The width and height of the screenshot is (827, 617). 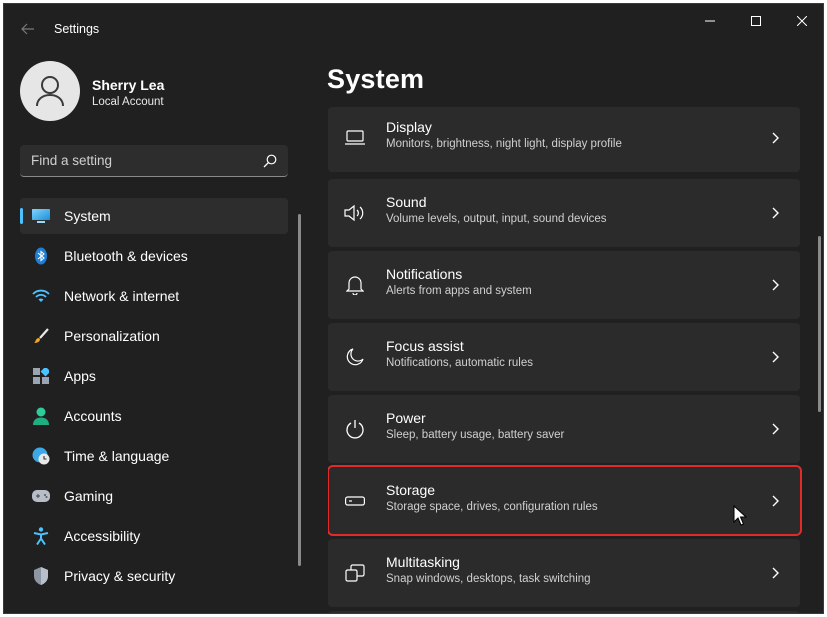 I want to click on brush-icon, so click(x=41, y=336).